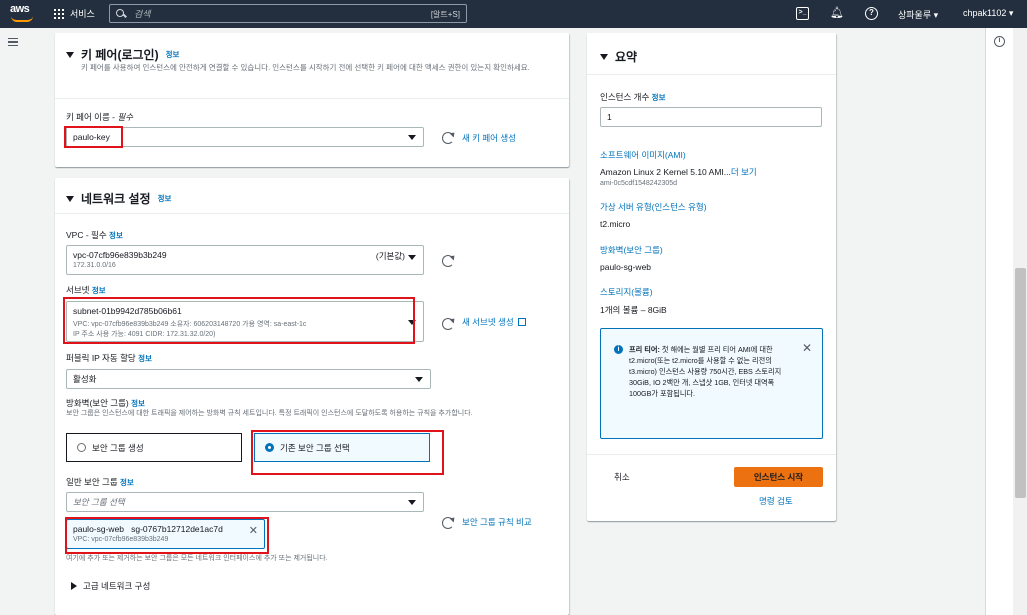 The height and width of the screenshot is (615, 1027). What do you see at coordinates (91, 137) in the screenshot?
I see `keypair-selected-value: paulo-key` at bounding box center [91, 137].